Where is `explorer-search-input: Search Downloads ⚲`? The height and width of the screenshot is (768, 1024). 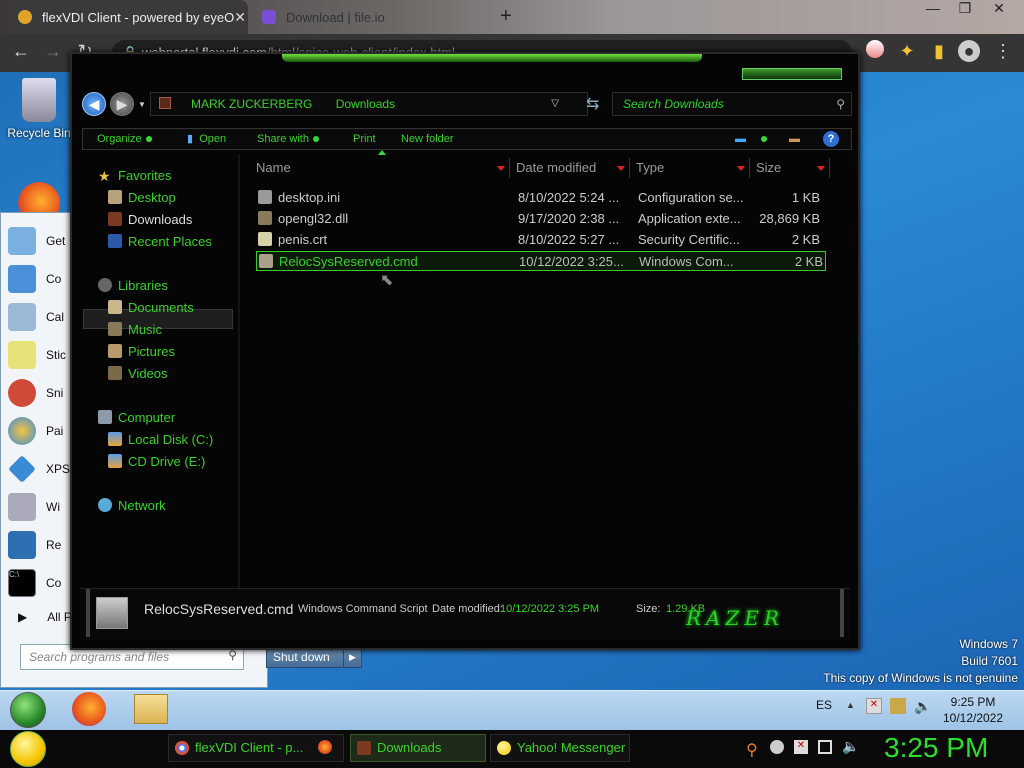 explorer-search-input: Search Downloads ⚲ is located at coordinates (732, 104).